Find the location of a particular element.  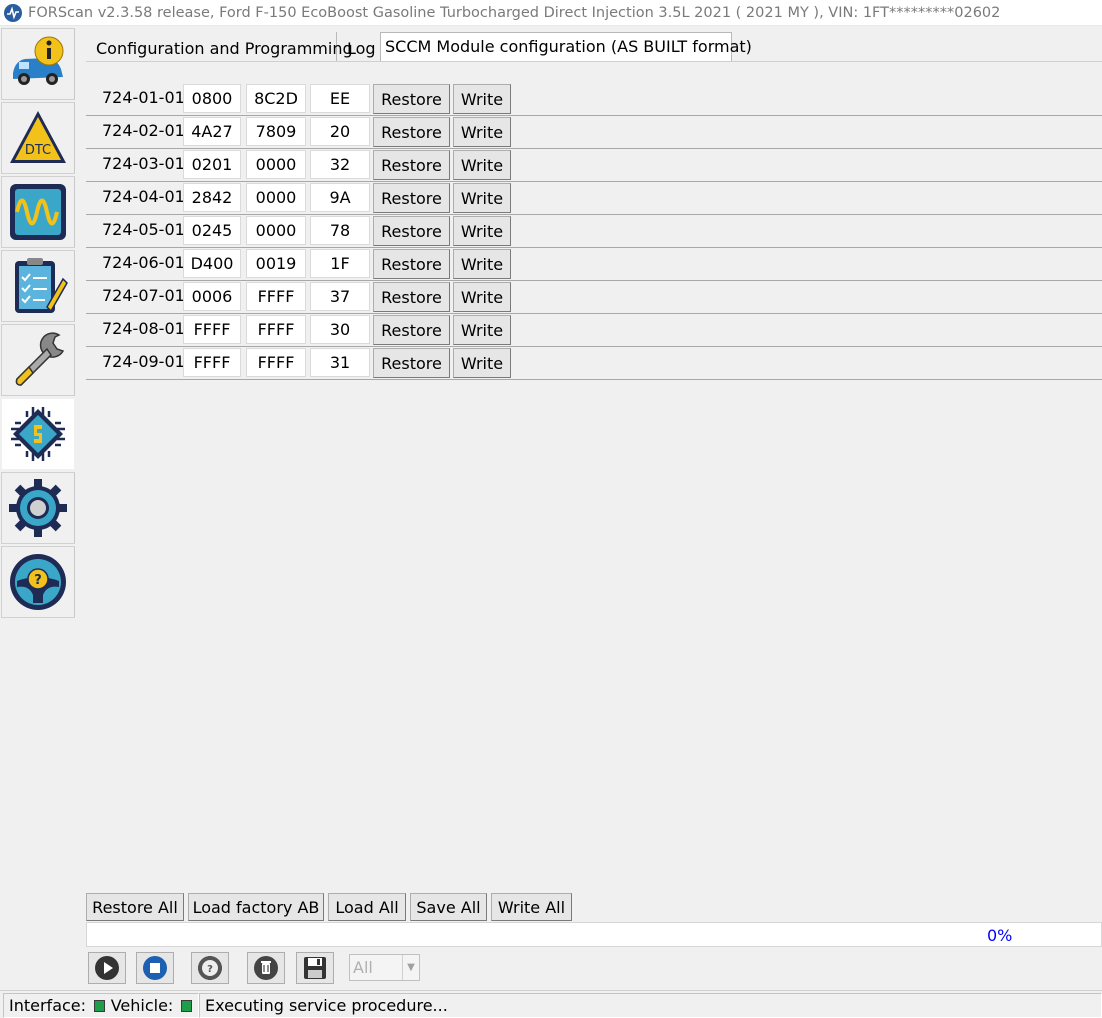

value-field-1: 0800 is located at coordinates (212, 98).